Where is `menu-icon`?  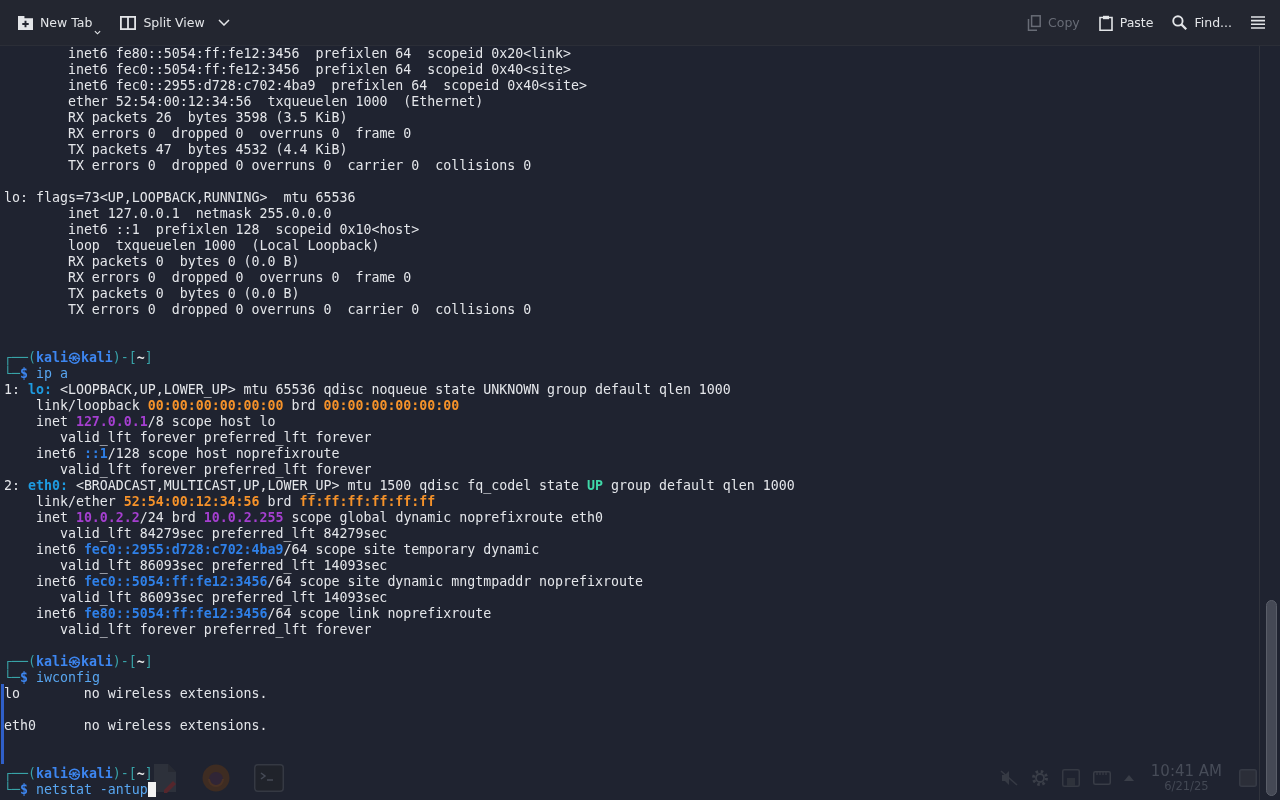
menu-icon is located at coordinates (1258, 22).